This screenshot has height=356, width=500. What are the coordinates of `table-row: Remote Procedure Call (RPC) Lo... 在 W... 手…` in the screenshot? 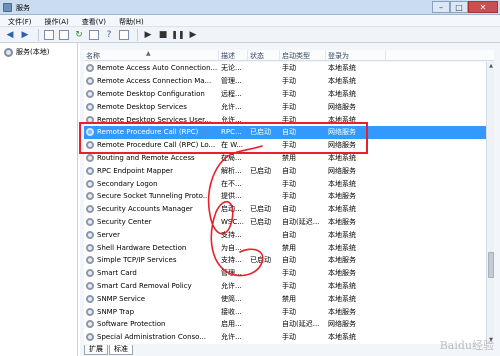 It's located at (285, 145).